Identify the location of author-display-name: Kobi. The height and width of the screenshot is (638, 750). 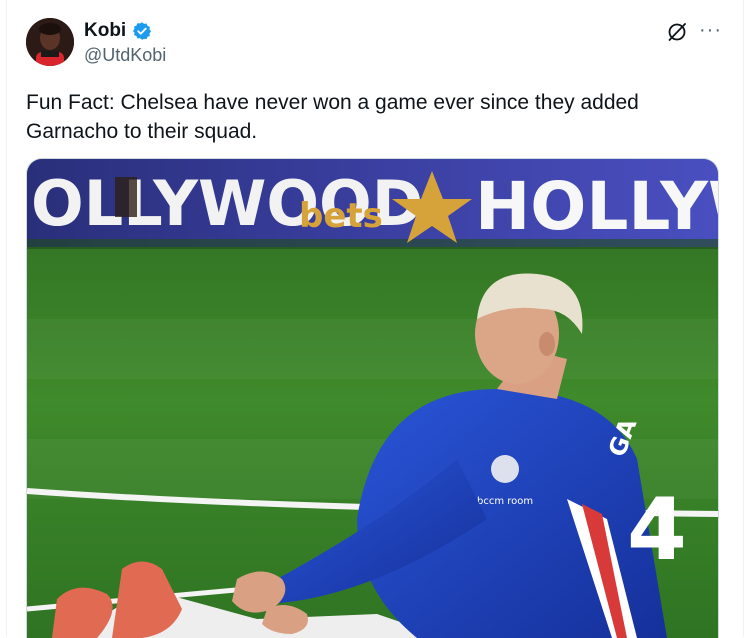
(105, 31).